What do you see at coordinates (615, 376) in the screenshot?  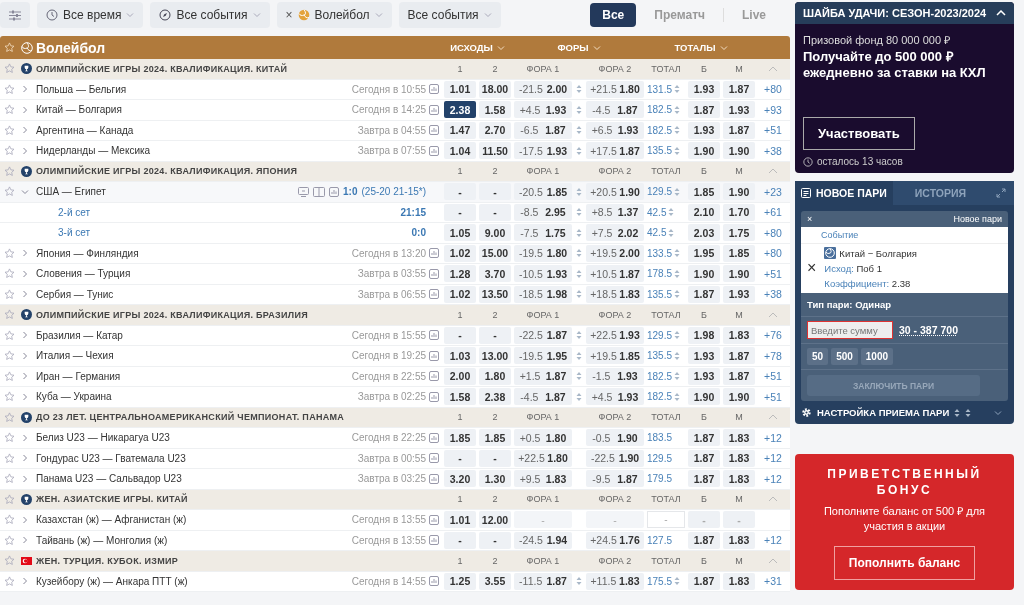 I see `odds-button: -1.5 1.93` at bounding box center [615, 376].